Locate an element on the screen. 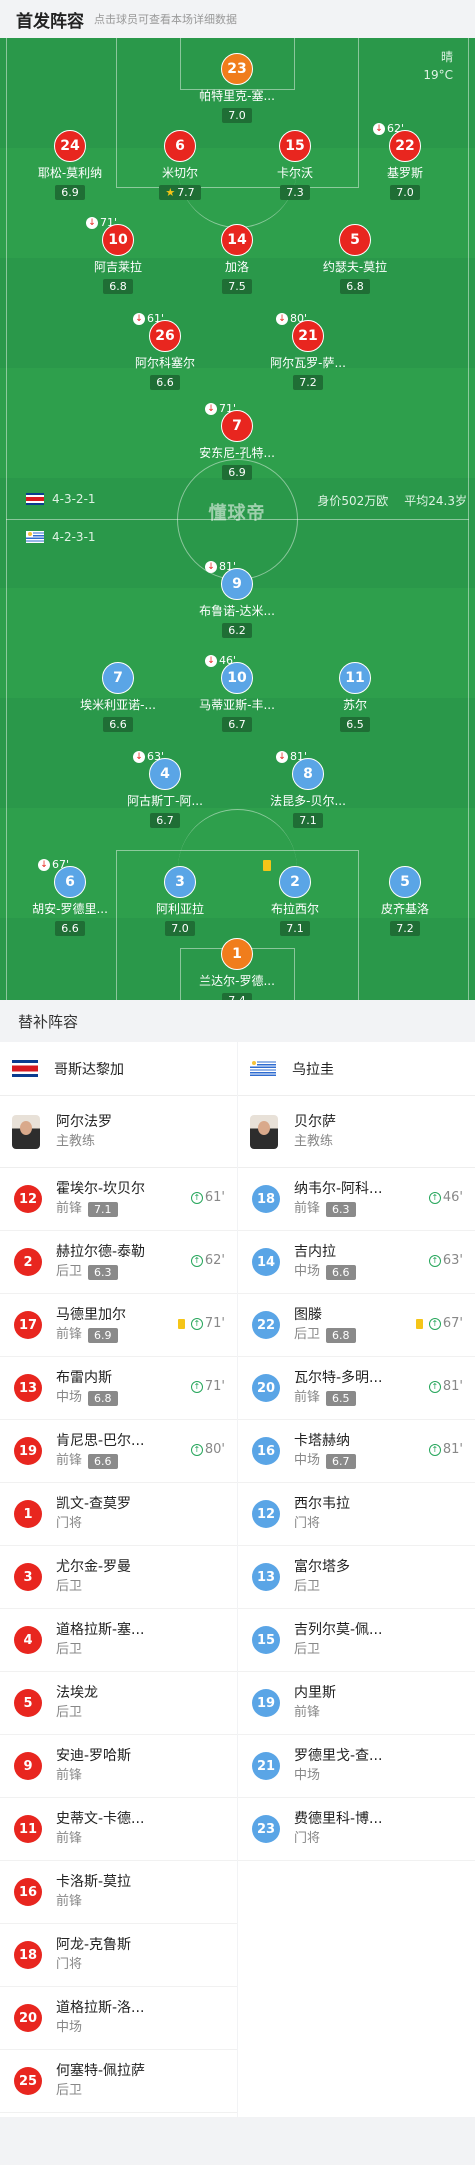  sub-player-row: 13 布雷内斯 中场 6.8 ↑ 71' is located at coordinates (118, 1388).